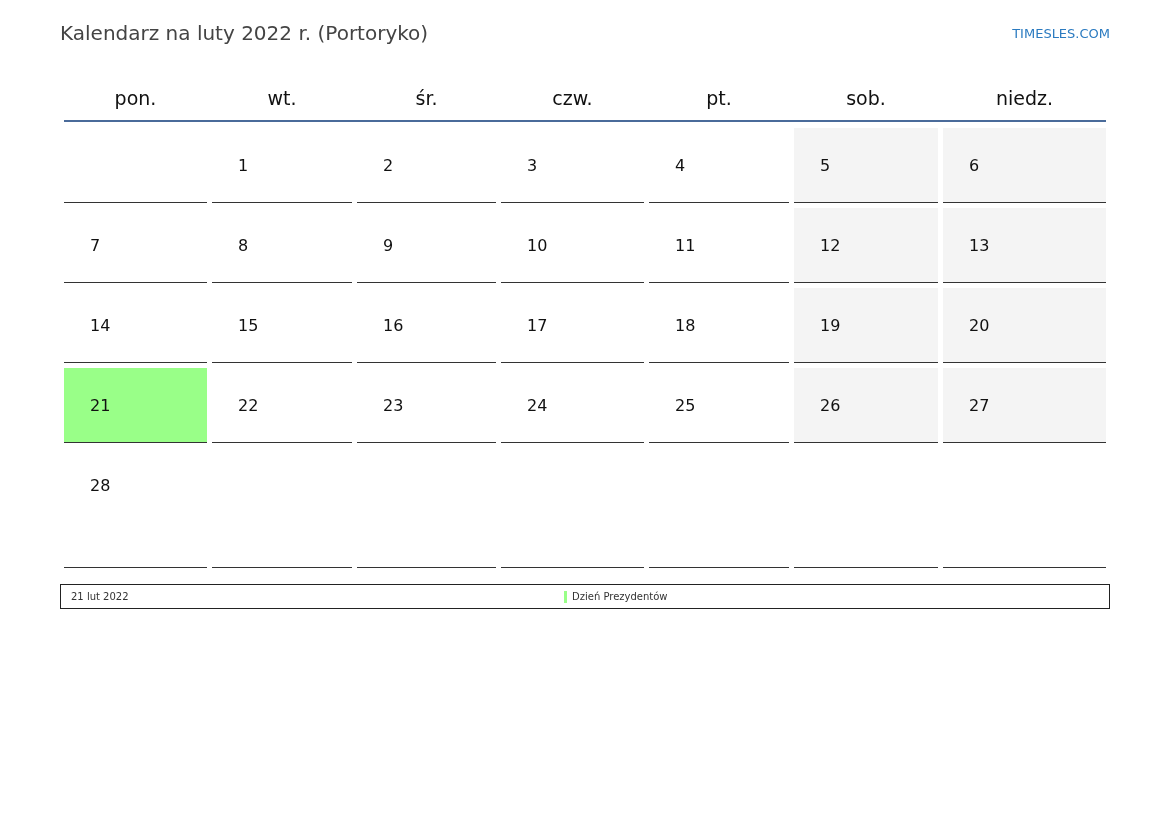  I want to click on day-cell: 18, so click(719, 325).